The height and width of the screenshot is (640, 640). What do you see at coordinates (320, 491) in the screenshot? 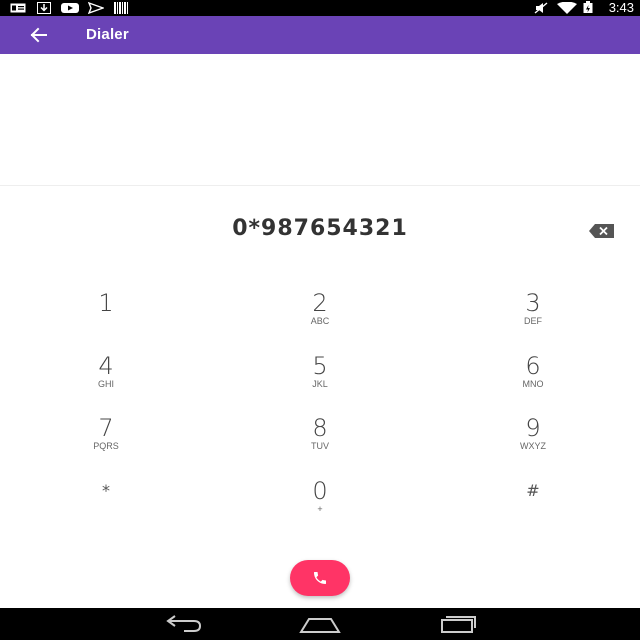
I see `key-digit: 0` at bounding box center [320, 491].